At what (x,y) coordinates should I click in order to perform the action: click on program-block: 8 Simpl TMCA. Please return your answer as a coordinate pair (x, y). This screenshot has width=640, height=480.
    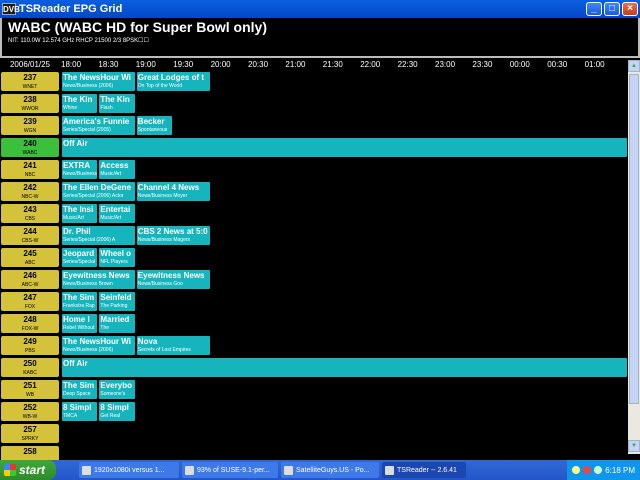
    Looking at the image, I should click on (80, 411).